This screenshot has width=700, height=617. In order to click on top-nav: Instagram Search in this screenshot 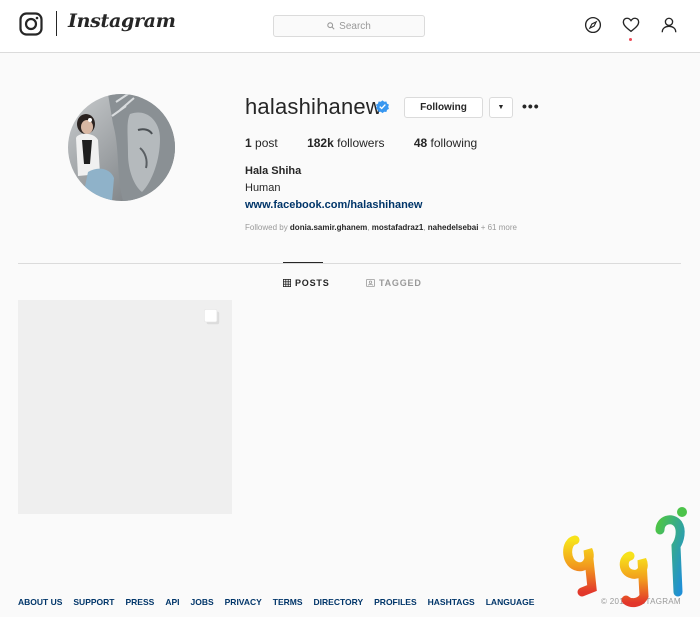, I will do `click(350, 26)`.